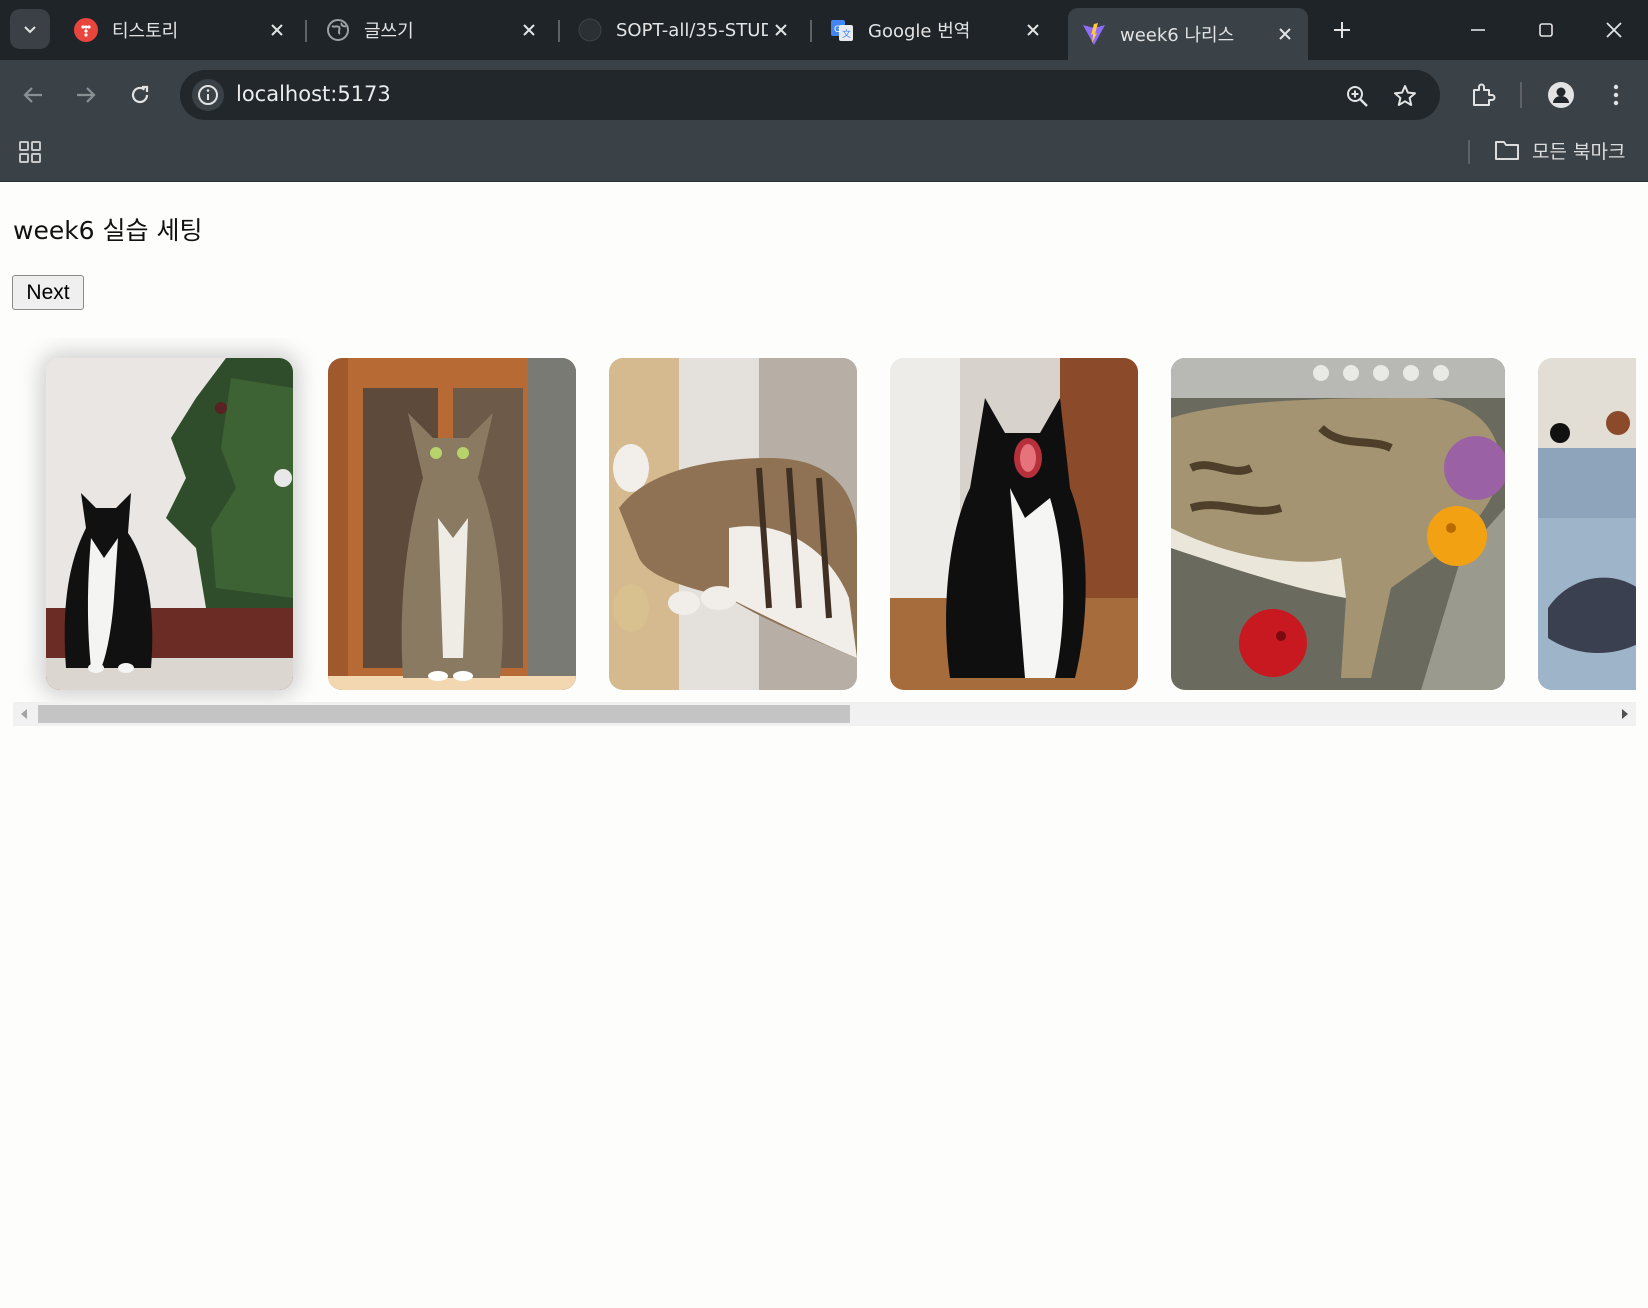  I want to click on tab-google-translate: G文 Google 번역, so click(936, 30).